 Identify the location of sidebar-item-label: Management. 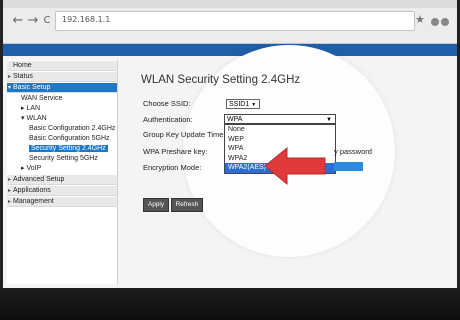
(33, 201).